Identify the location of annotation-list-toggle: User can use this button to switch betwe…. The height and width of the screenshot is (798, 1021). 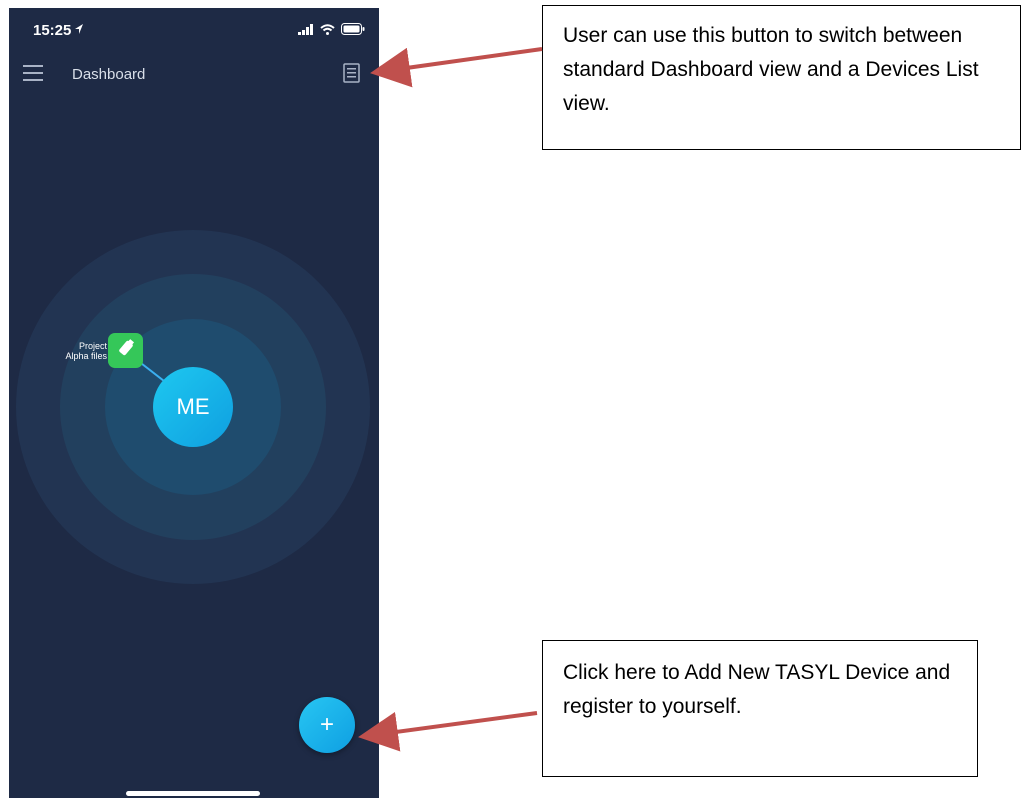
(781, 77).